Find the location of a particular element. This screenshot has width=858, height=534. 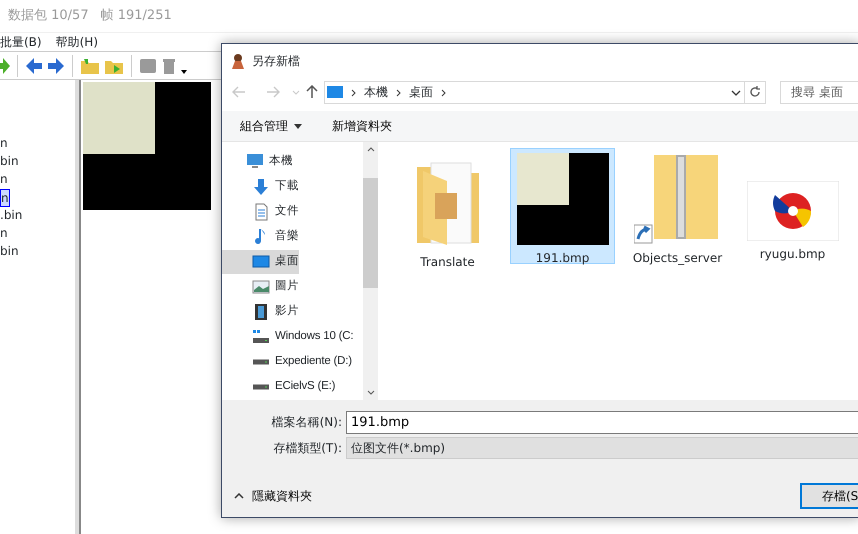

save-button: 存檔(S is located at coordinates (829, 496).